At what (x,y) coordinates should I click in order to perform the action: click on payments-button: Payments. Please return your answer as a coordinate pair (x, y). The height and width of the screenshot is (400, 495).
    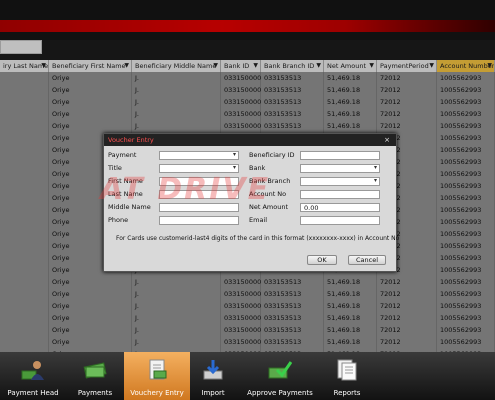
    Looking at the image, I should click on (95, 376).